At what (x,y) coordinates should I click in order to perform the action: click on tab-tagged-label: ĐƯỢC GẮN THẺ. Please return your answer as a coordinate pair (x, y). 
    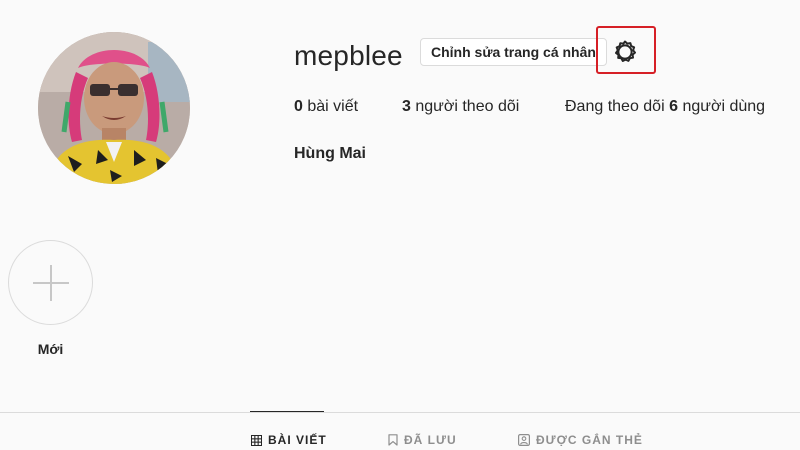
    Looking at the image, I should click on (589, 440).